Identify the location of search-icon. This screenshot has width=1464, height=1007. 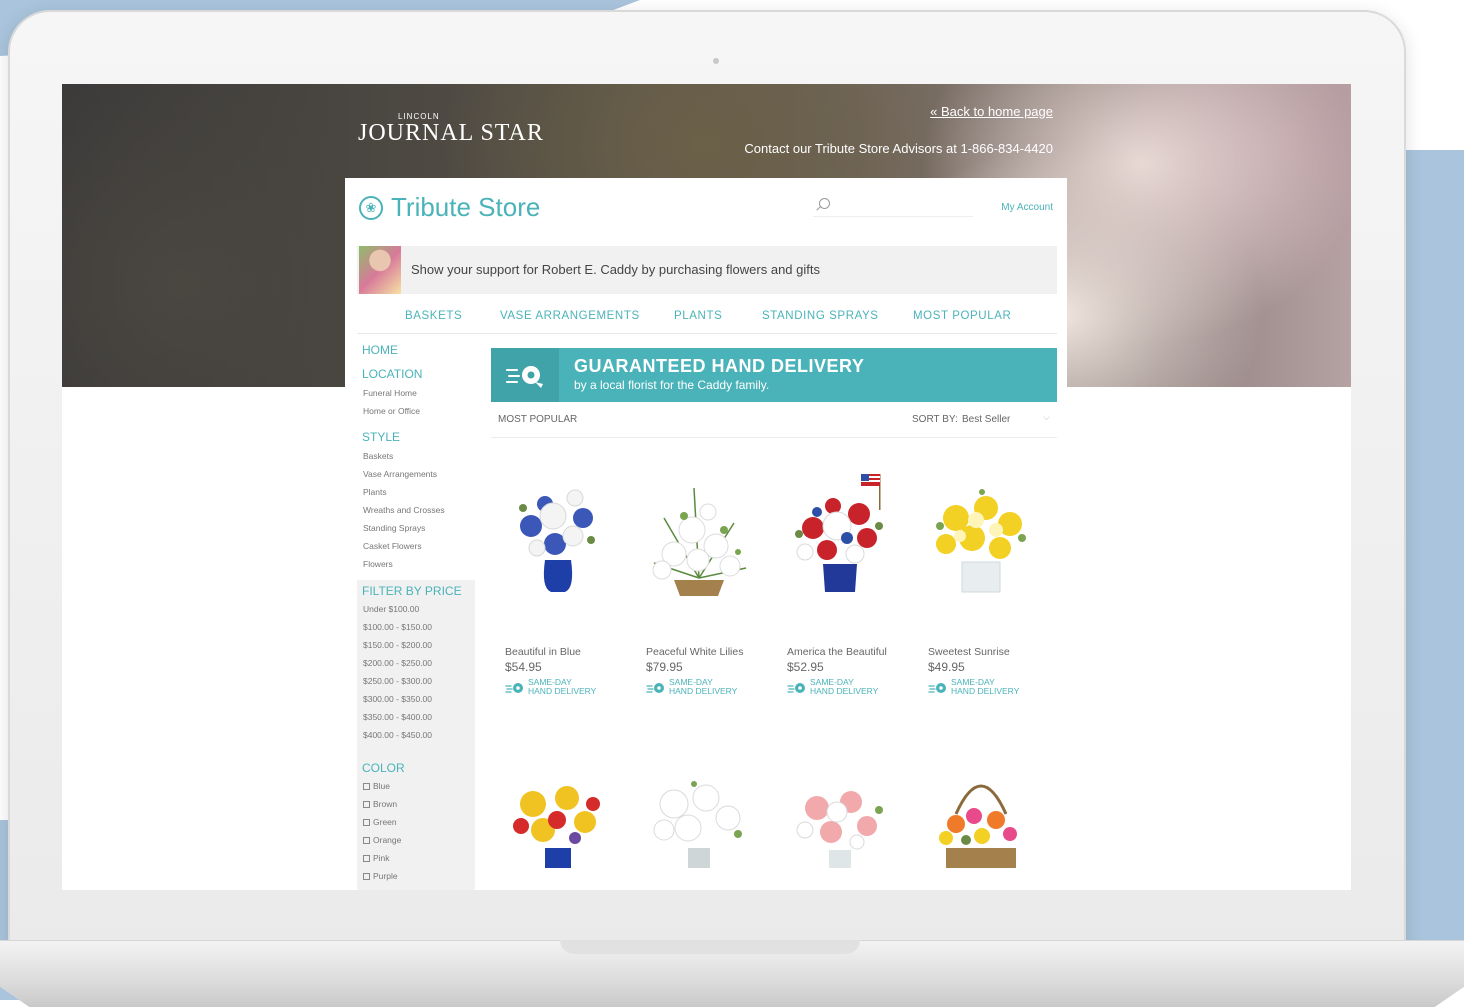
(824, 203).